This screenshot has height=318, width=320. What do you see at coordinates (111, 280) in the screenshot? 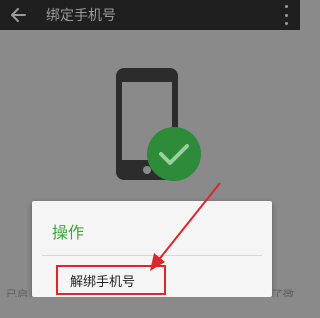
I see `unbind-phone-option: 解绑手机号` at bounding box center [111, 280].